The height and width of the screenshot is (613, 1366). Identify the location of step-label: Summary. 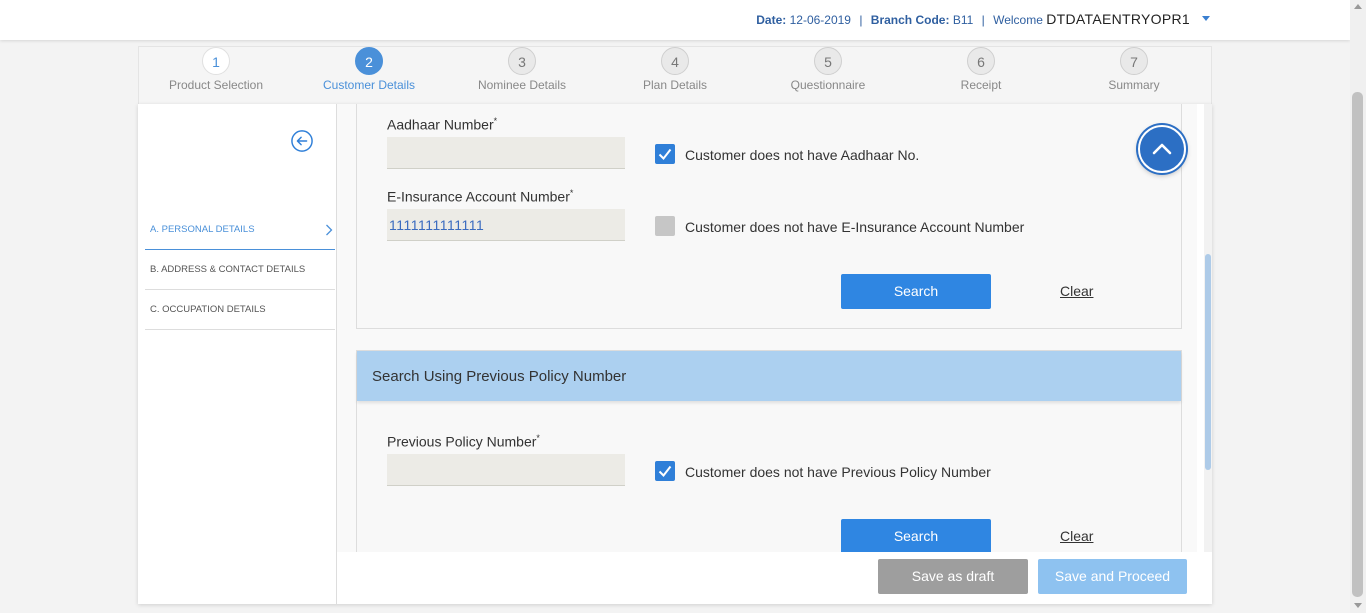
(1134, 85).